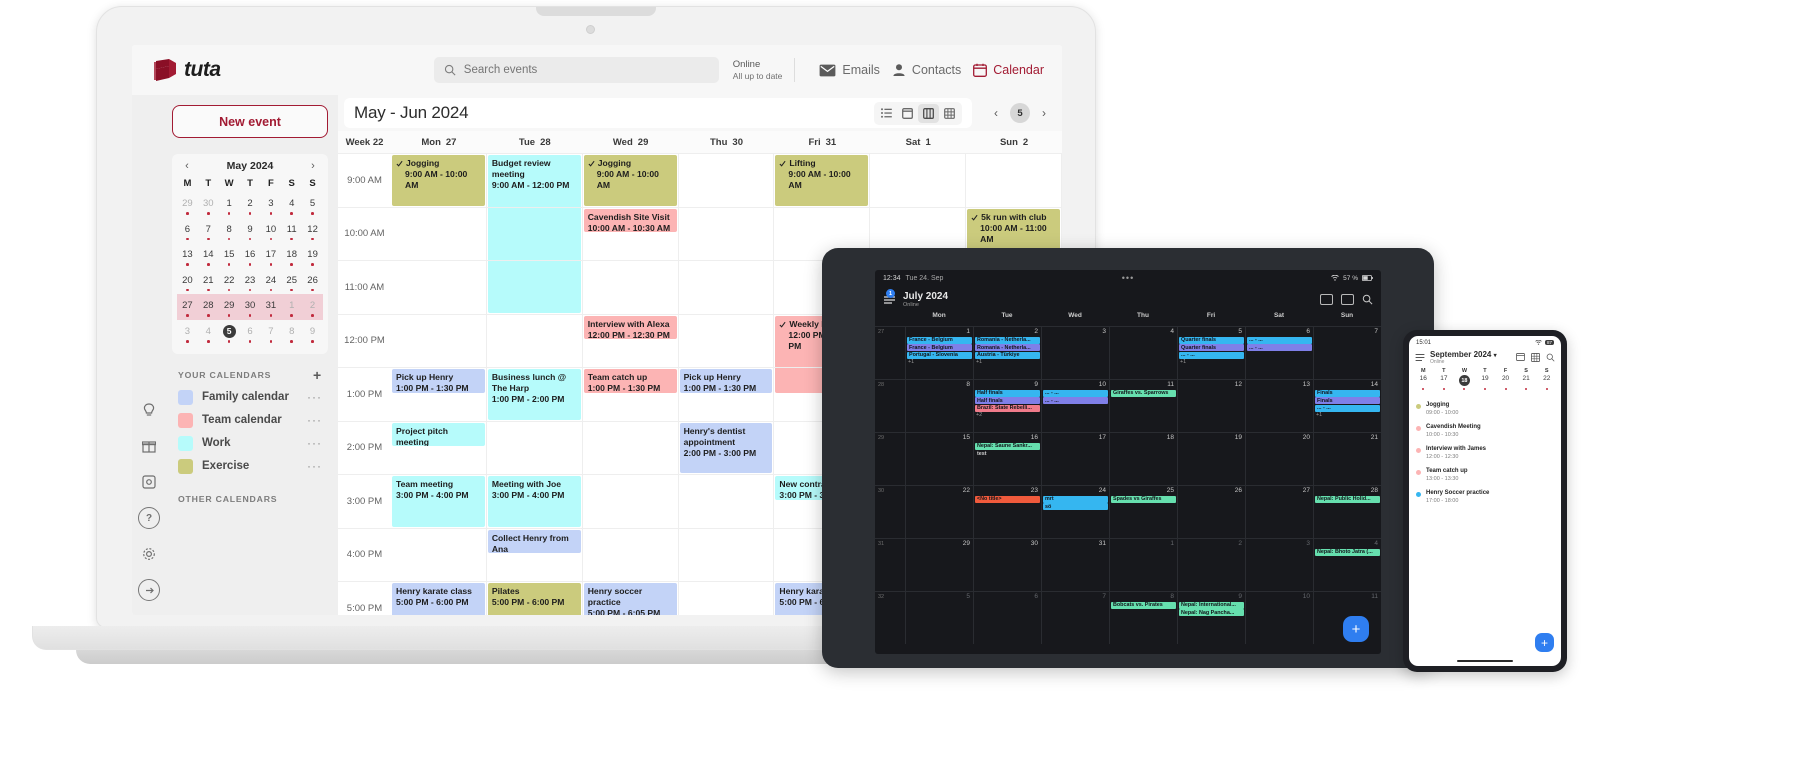 This screenshot has height=776, width=1800. What do you see at coordinates (250, 256) in the screenshot?
I see `mini-calendar-day: 16` at bounding box center [250, 256].